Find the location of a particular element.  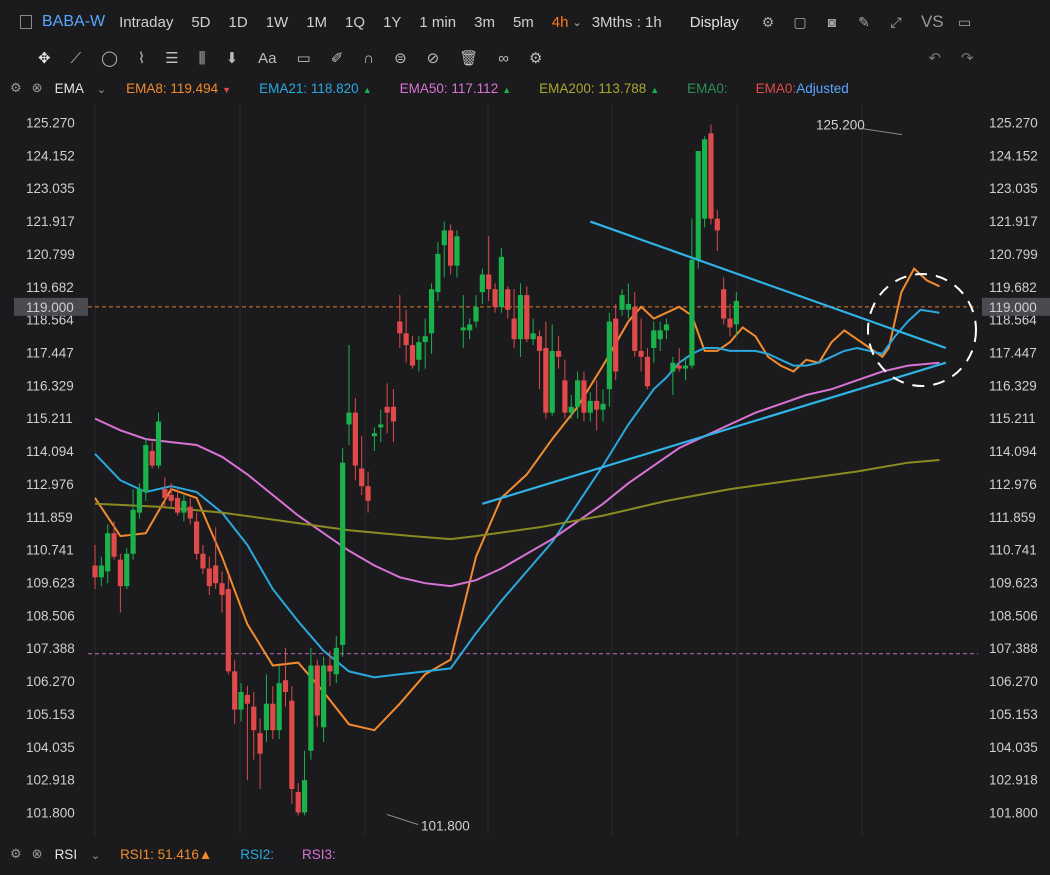

y-tick-label-left: 104.035 is located at coordinates (50, 747).